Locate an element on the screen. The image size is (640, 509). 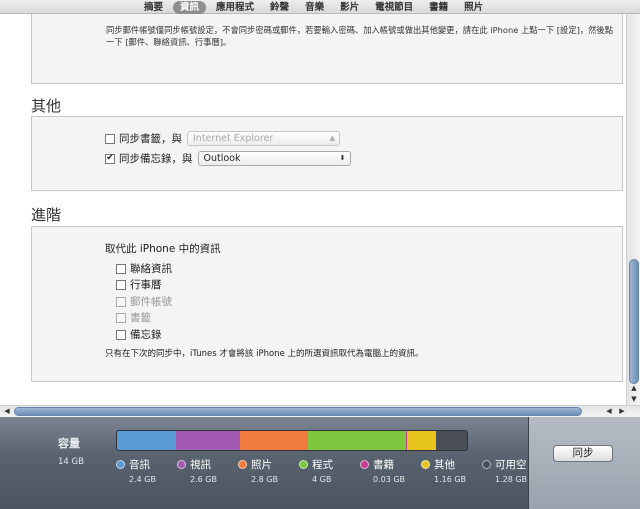
legend-label: 其他 is located at coordinates (444, 465).